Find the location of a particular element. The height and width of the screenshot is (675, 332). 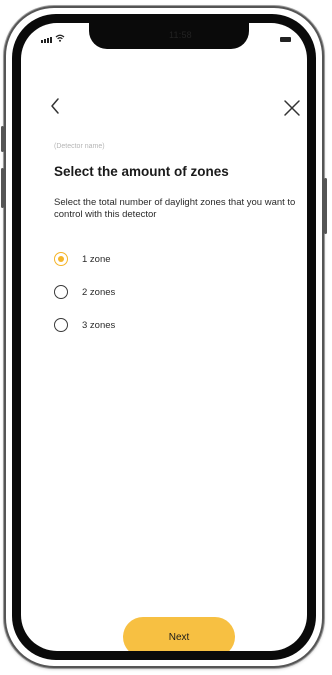

wifi-icon is located at coordinates (60, 38).